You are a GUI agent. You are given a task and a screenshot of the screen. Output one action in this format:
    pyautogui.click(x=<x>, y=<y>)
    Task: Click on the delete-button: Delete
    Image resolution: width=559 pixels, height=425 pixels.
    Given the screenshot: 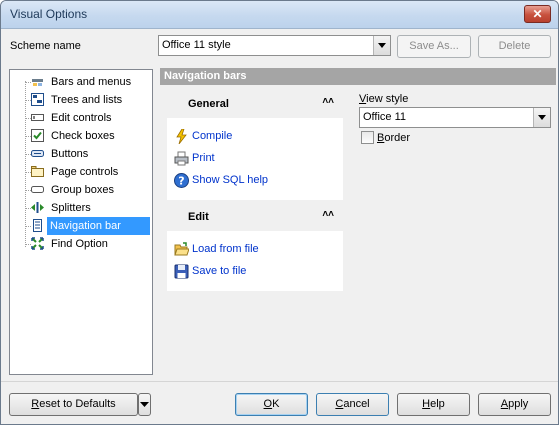 What is the action you would take?
    pyautogui.click(x=514, y=46)
    